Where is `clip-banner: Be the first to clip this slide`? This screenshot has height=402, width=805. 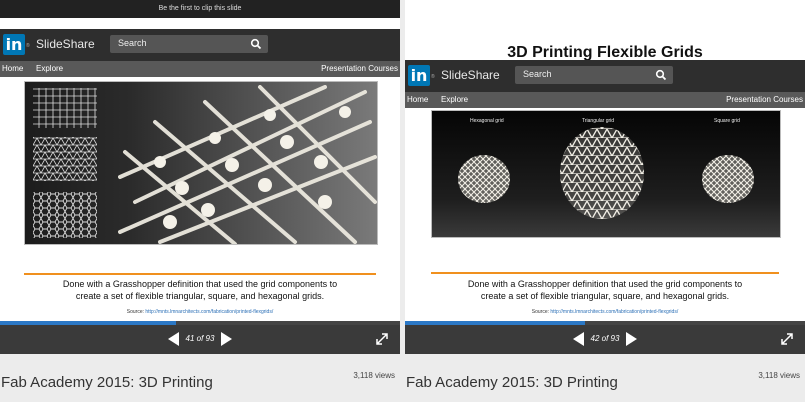
clip-banner: Be the first to clip this slide is located at coordinates (200, 9).